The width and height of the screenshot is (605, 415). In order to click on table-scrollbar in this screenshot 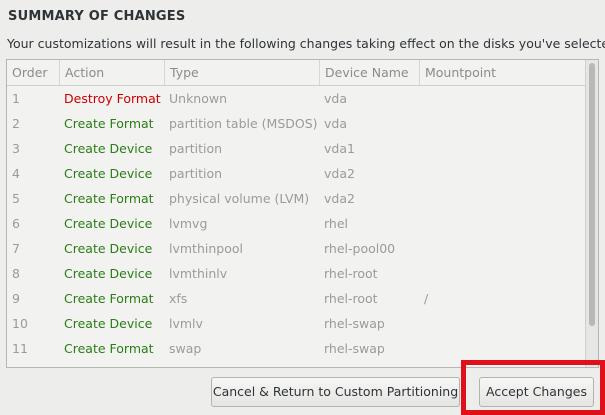, I will do `click(591, 213)`.